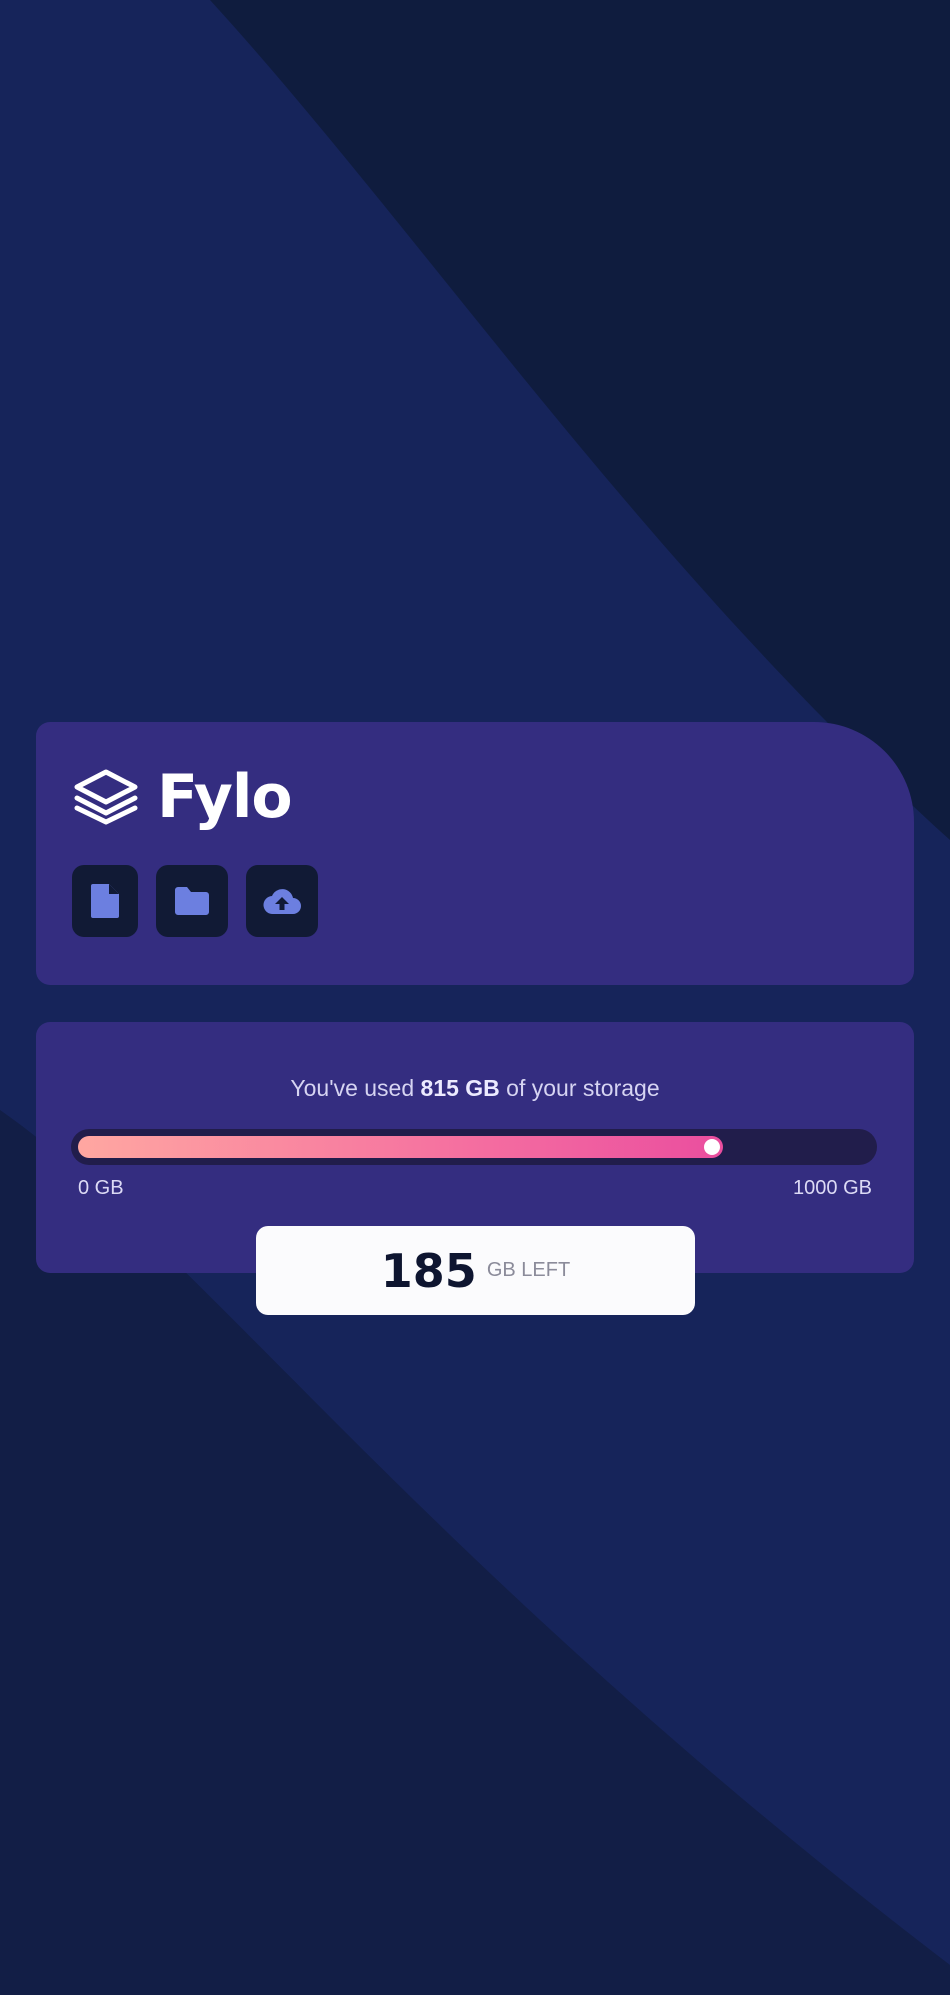 Image resolution: width=950 pixels, height=1995 pixels. I want to click on storage-progress-bar, so click(474, 1147).